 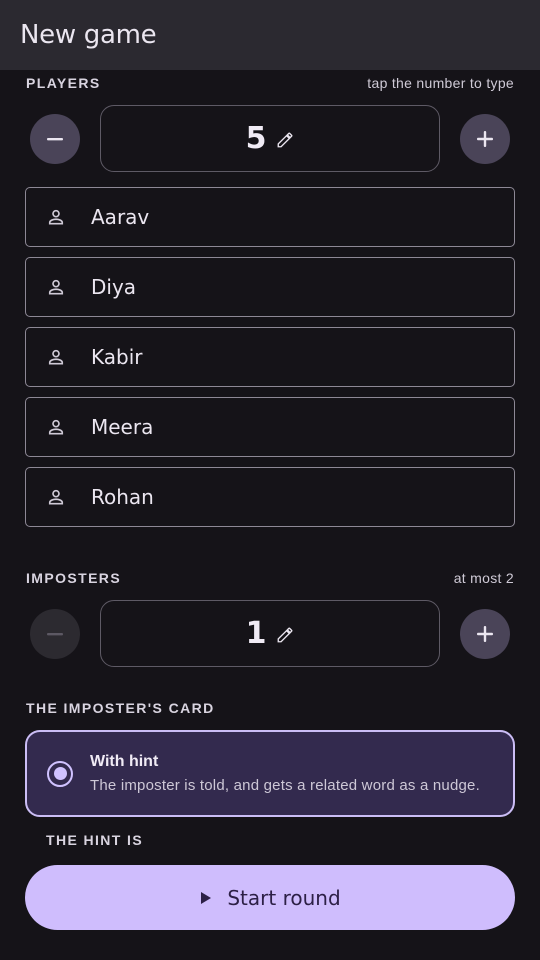 What do you see at coordinates (122, 427) in the screenshot?
I see `player-name-text: Meera` at bounding box center [122, 427].